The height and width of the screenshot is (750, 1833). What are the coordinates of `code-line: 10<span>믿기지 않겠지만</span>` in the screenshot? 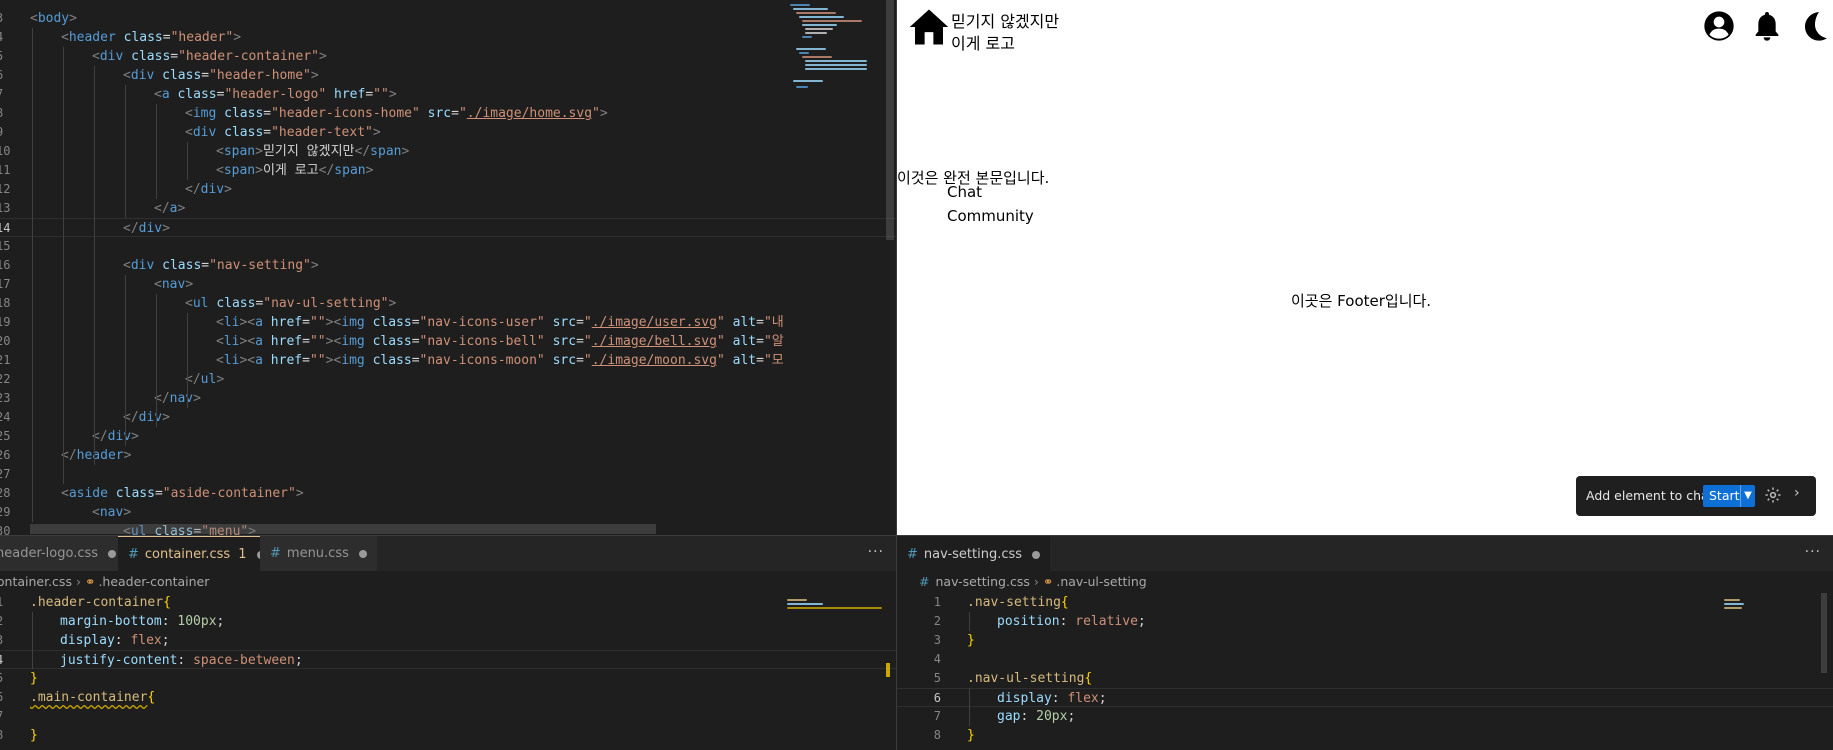 It's located at (448, 151).